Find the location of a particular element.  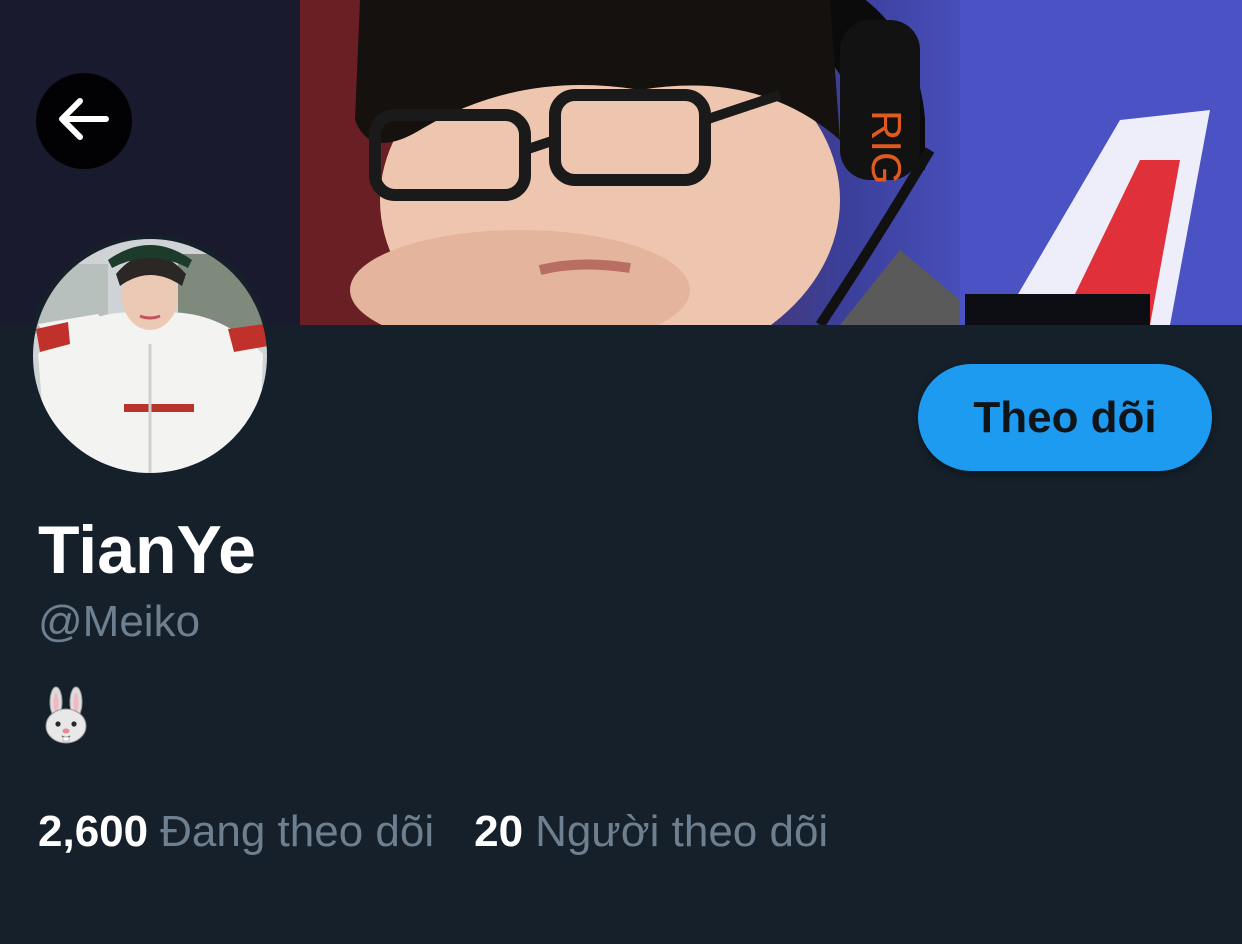

following-label: Đang theo dõi is located at coordinates (297, 831).